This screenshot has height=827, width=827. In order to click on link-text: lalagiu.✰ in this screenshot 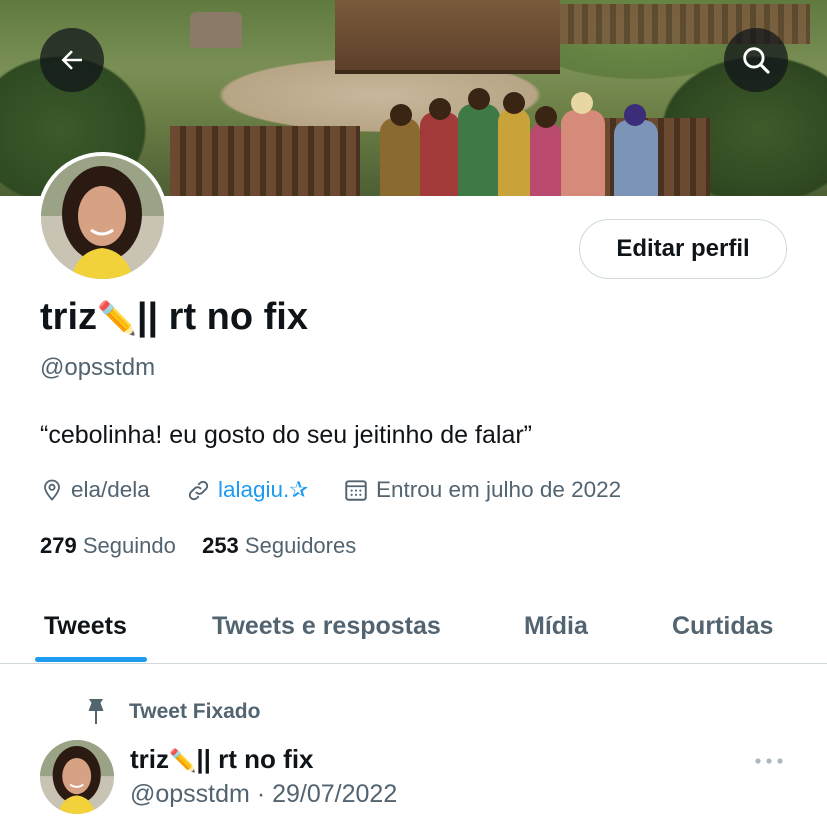, I will do `click(263, 490)`.